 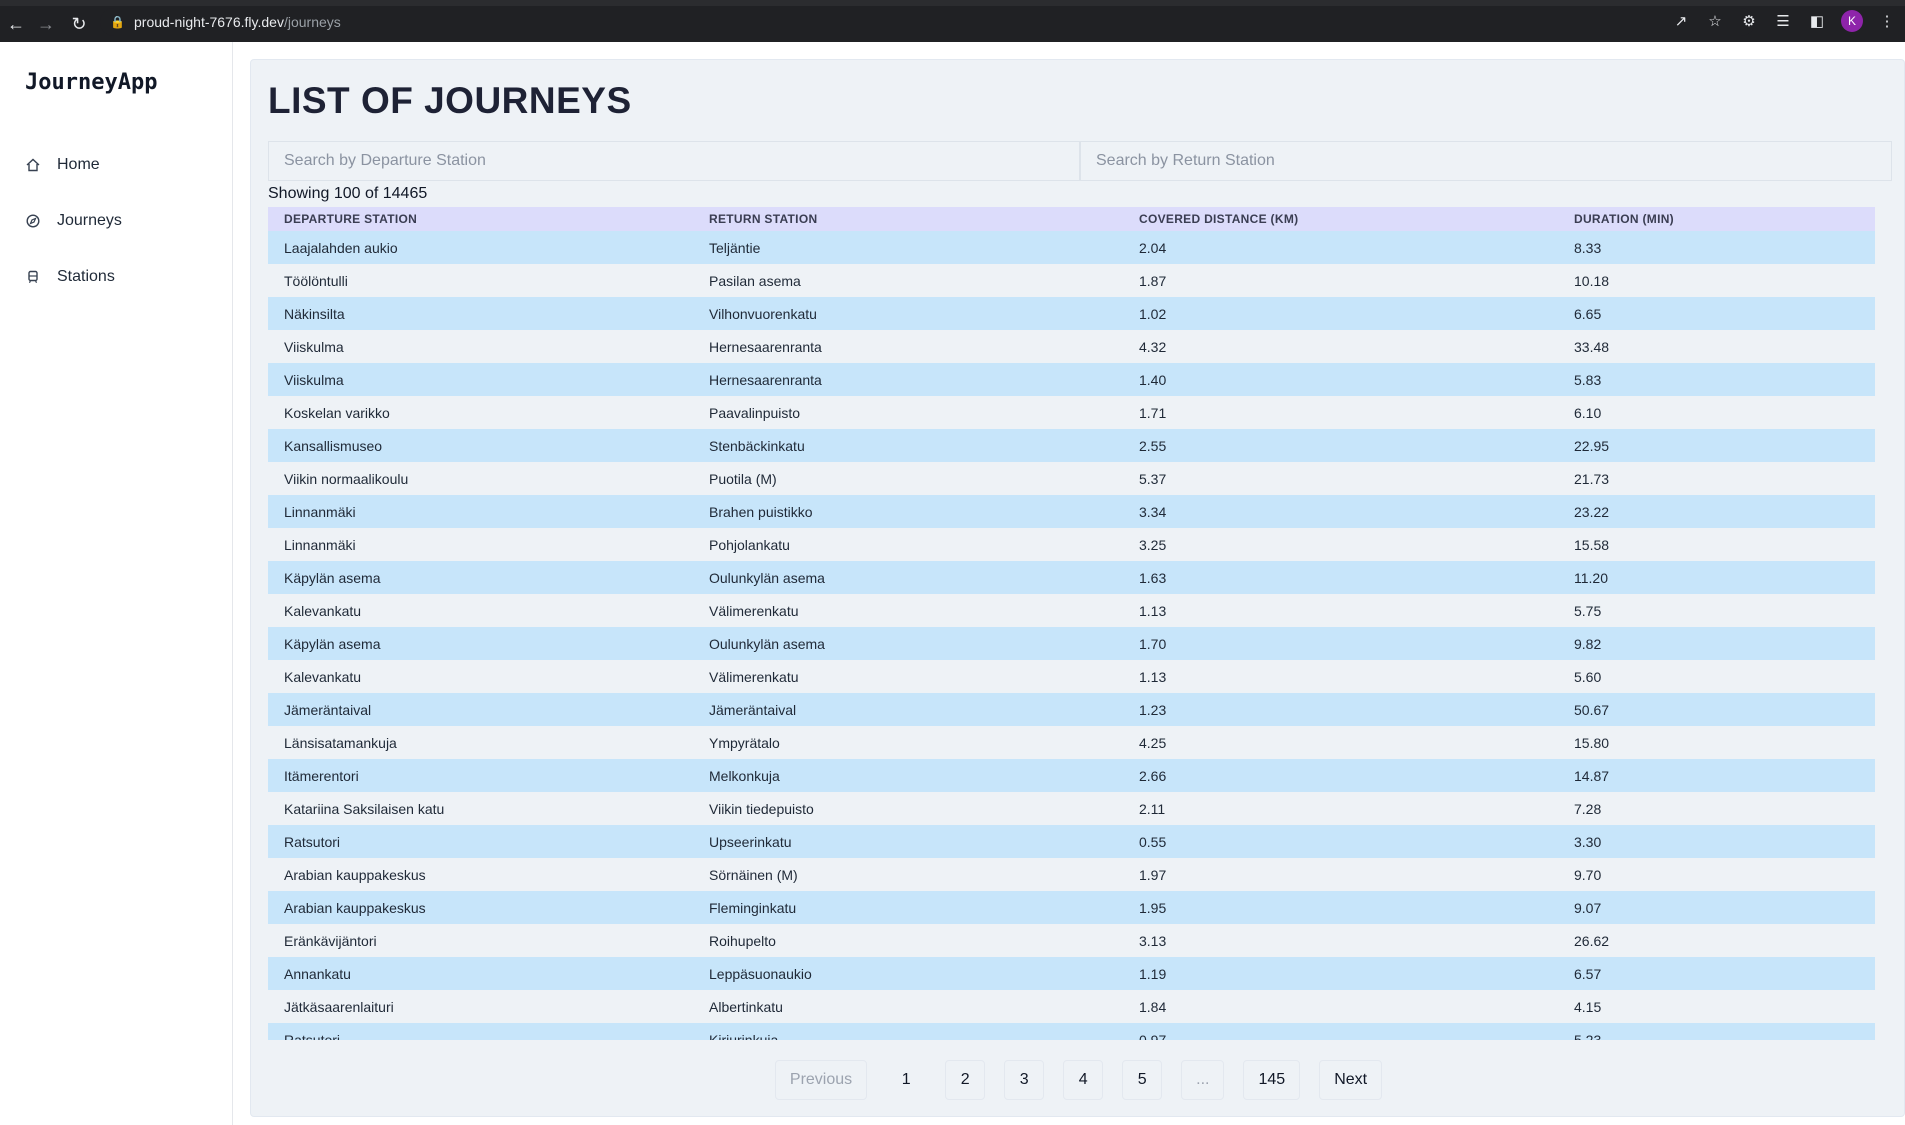 What do you see at coordinates (1071, 742) in the screenshot?
I see `table-row: Länsisatamankuja Ympyrätalo 4.25 15.80` at bounding box center [1071, 742].